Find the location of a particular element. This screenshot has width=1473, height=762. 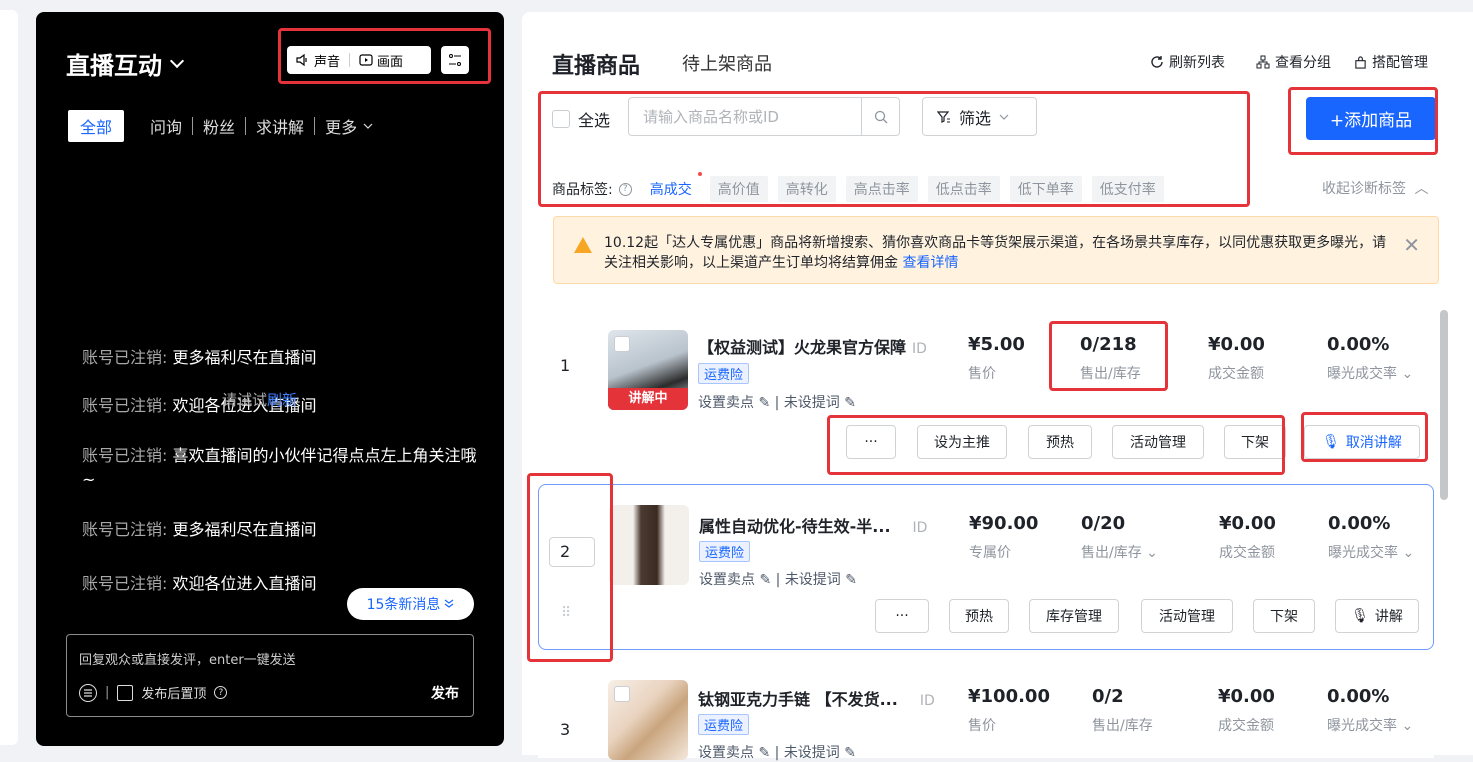

tab-fans: 粉丝 is located at coordinates (219, 126).